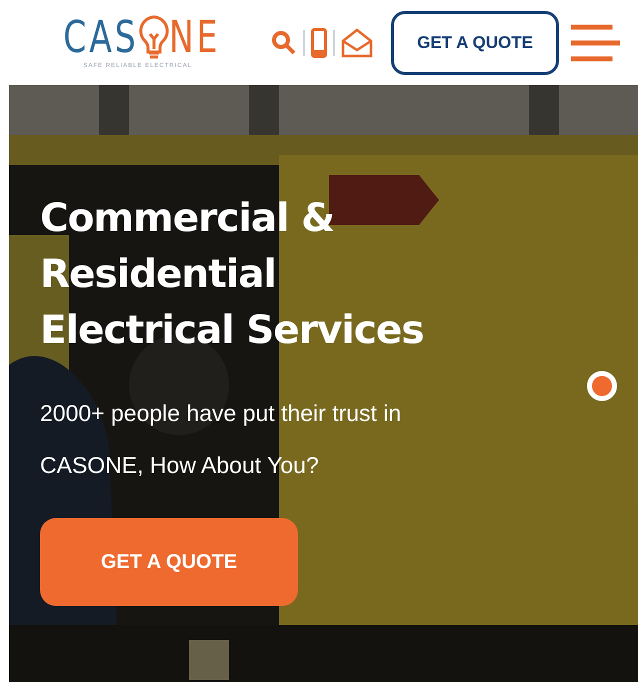  What do you see at coordinates (284, 43) in the screenshot?
I see `search-icon` at bounding box center [284, 43].